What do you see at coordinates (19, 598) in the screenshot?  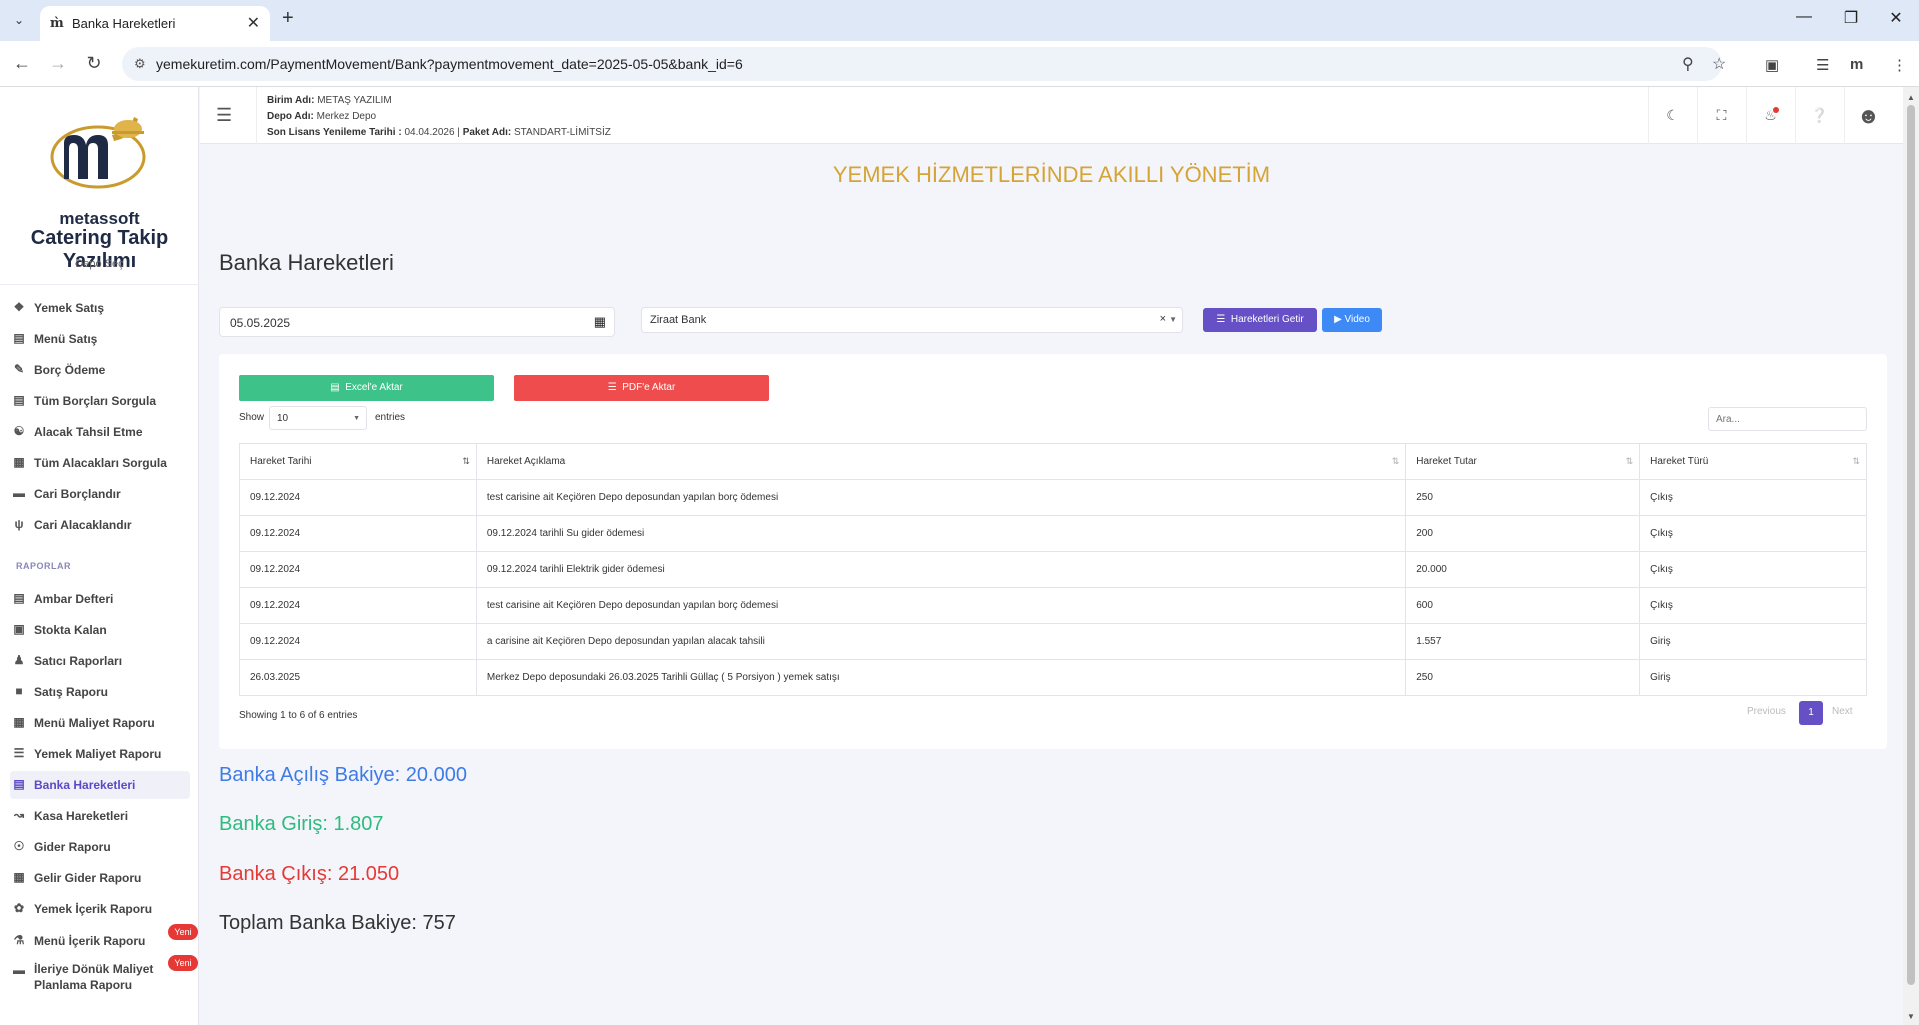 I see `book-icon: ▤` at bounding box center [19, 598].